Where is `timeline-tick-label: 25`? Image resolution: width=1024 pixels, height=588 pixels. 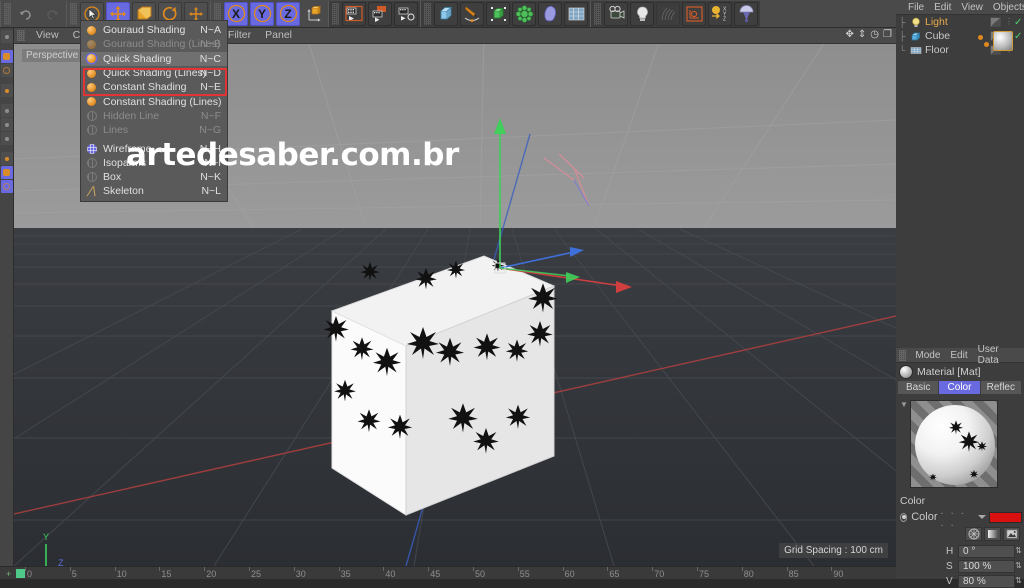 timeline-tick-label: 25 is located at coordinates (256, 574).